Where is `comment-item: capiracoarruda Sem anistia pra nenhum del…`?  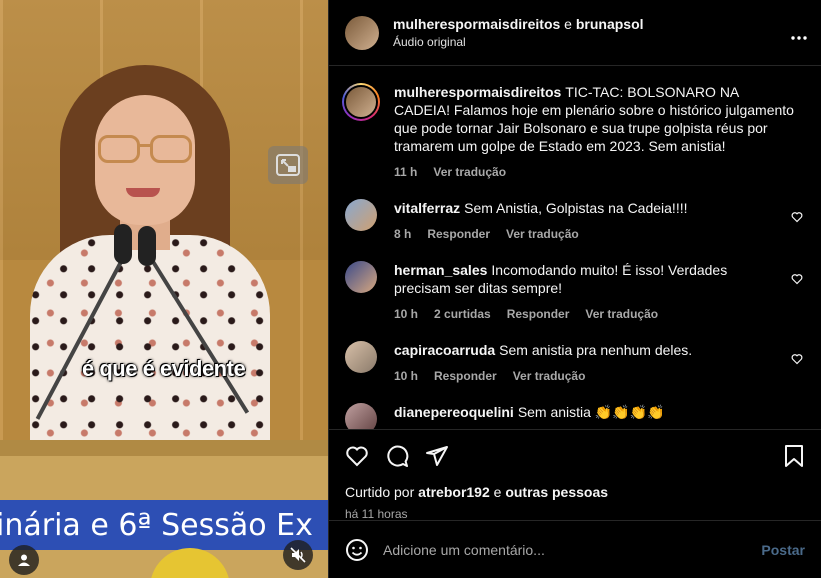
comment-item: capiracoarruda Sem anistia pra nenhum del… is located at coordinates (575, 363).